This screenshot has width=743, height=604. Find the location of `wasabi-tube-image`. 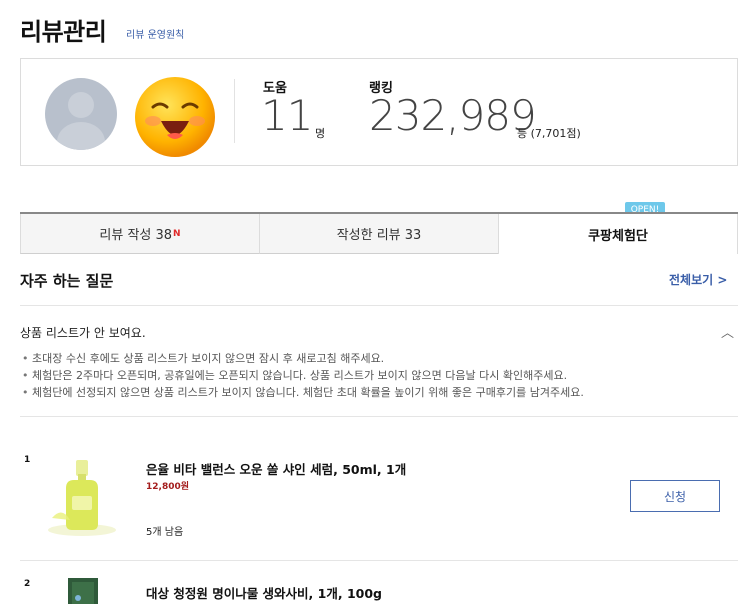

wasabi-tube-image is located at coordinates (83, 591).